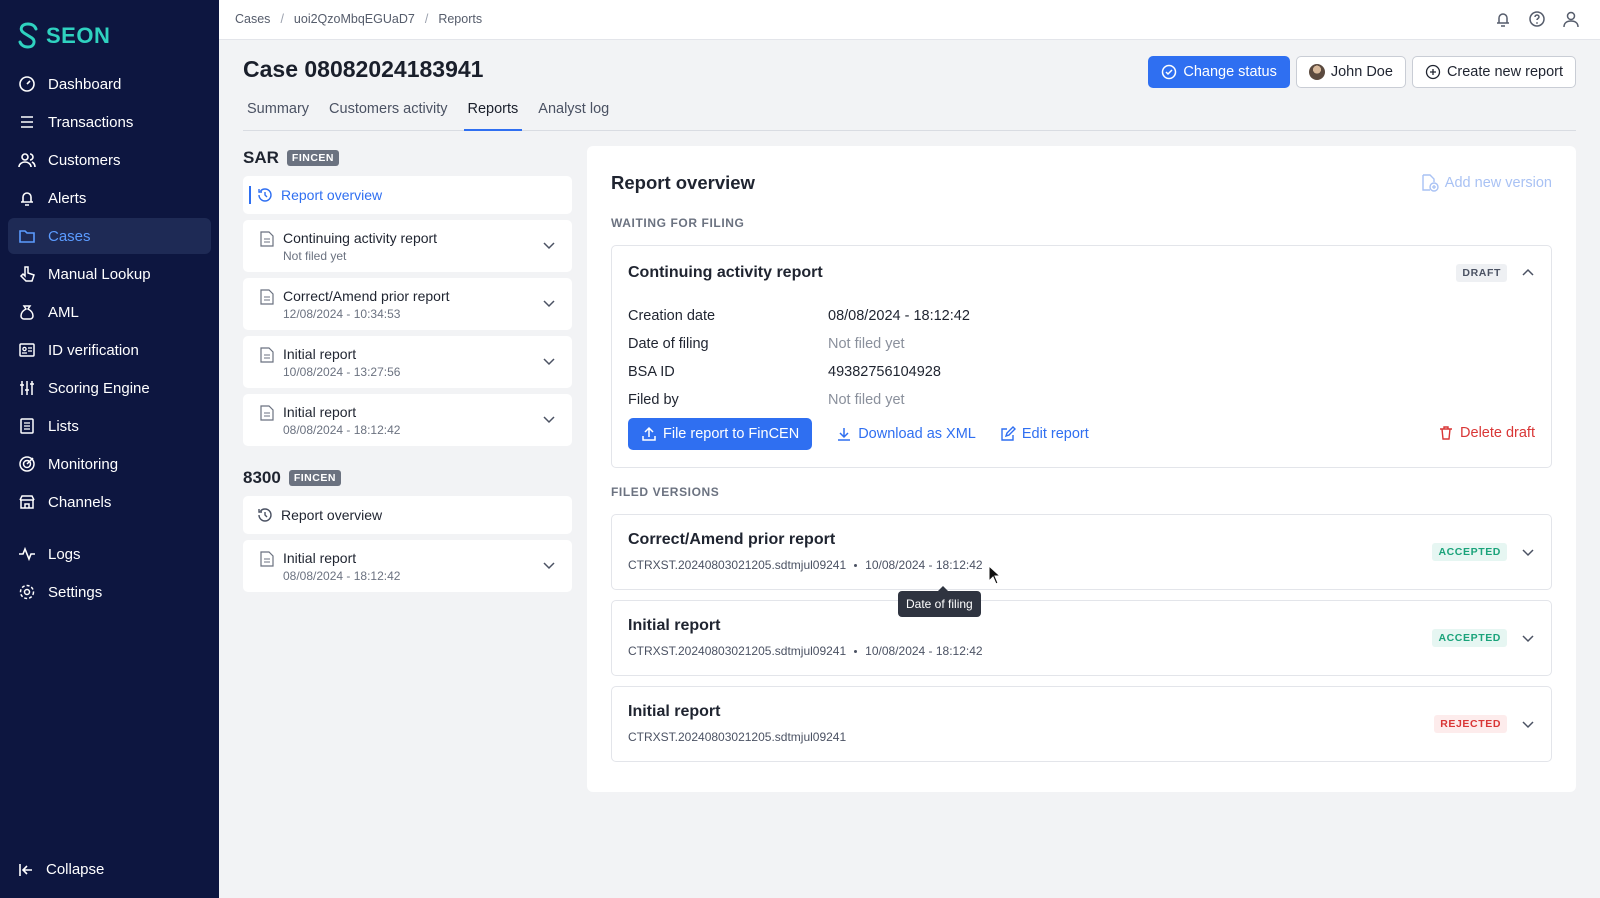  I want to click on change-status-button: Change status, so click(1219, 72).